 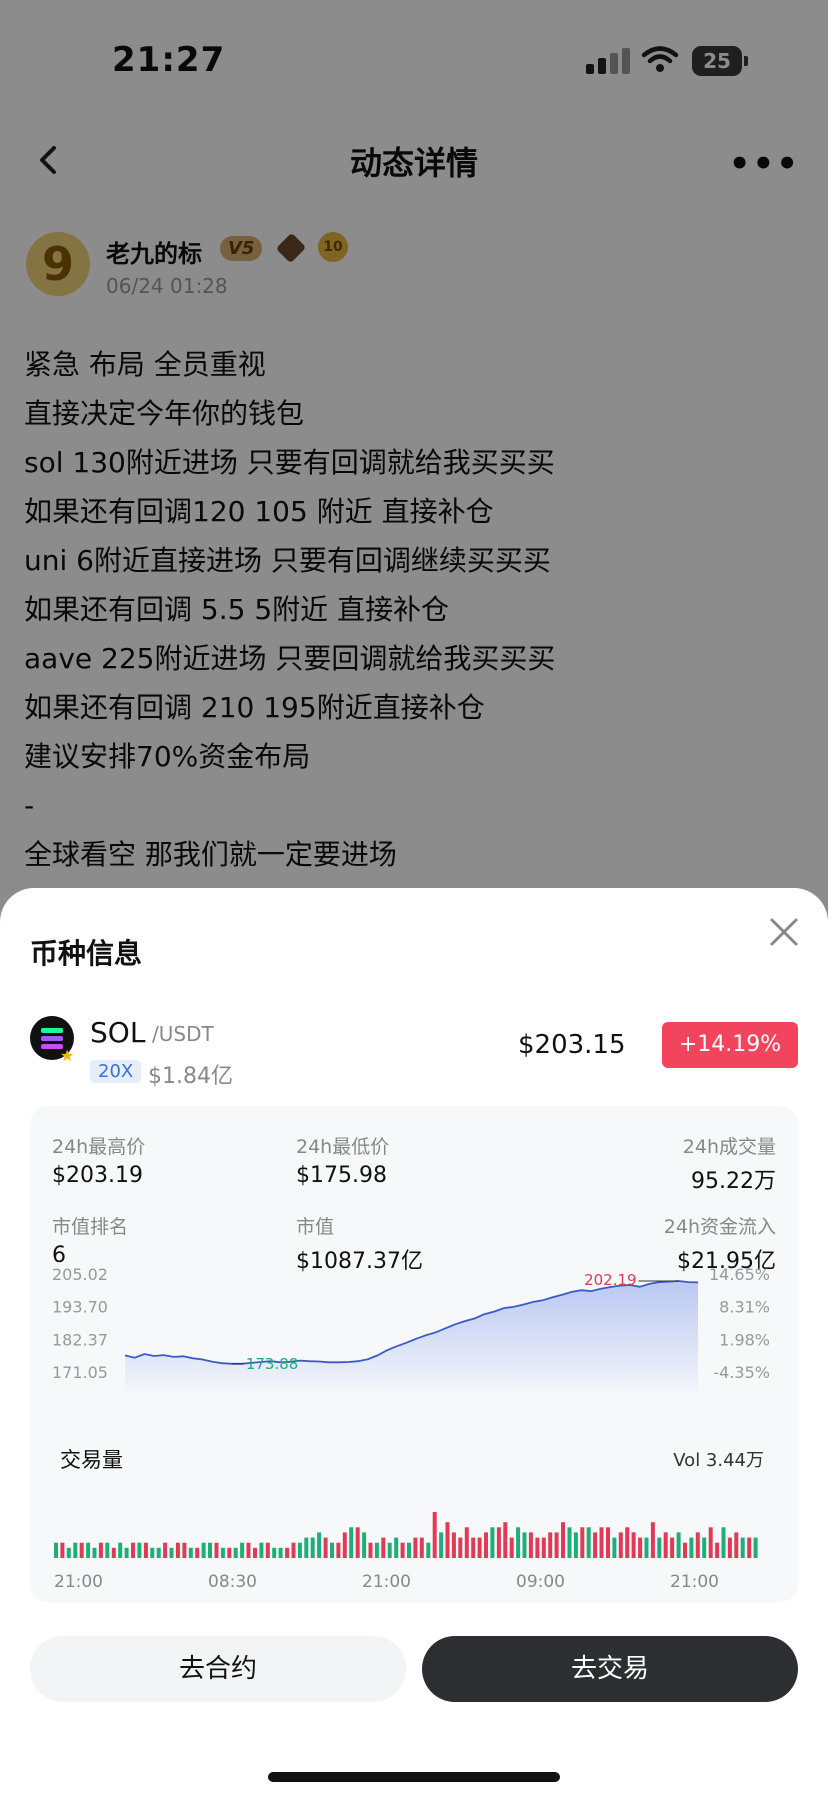 What do you see at coordinates (744, 1339) in the screenshot?
I see `y-axis-tick-right: 1.98%` at bounding box center [744, 1339].